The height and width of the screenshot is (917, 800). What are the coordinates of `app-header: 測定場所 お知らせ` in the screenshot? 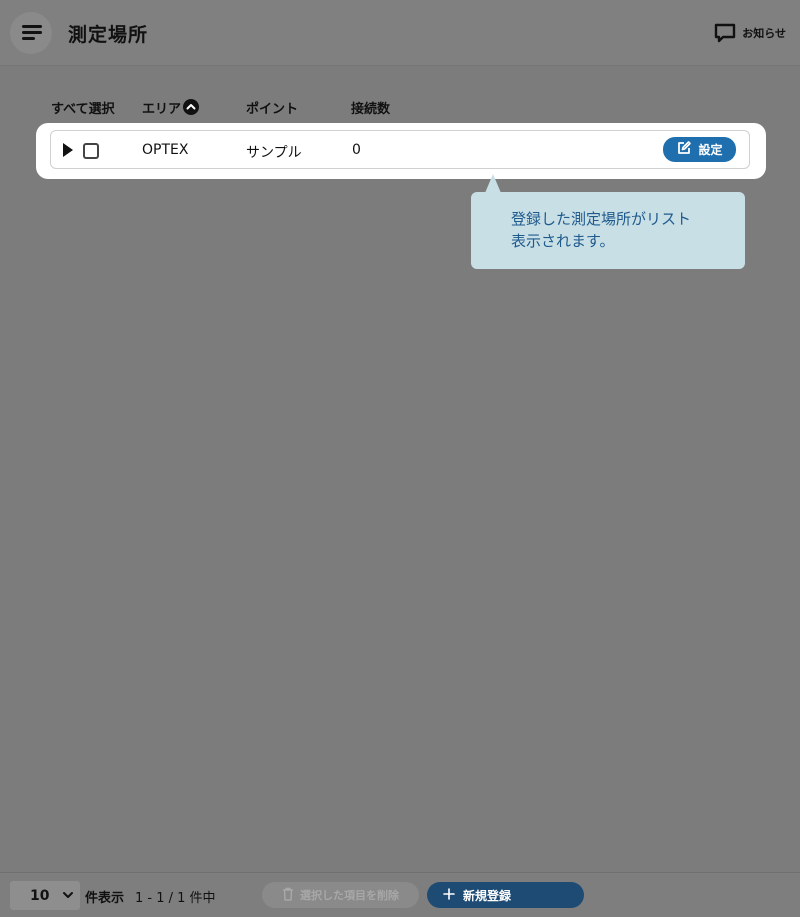 It's located at (400, 33).